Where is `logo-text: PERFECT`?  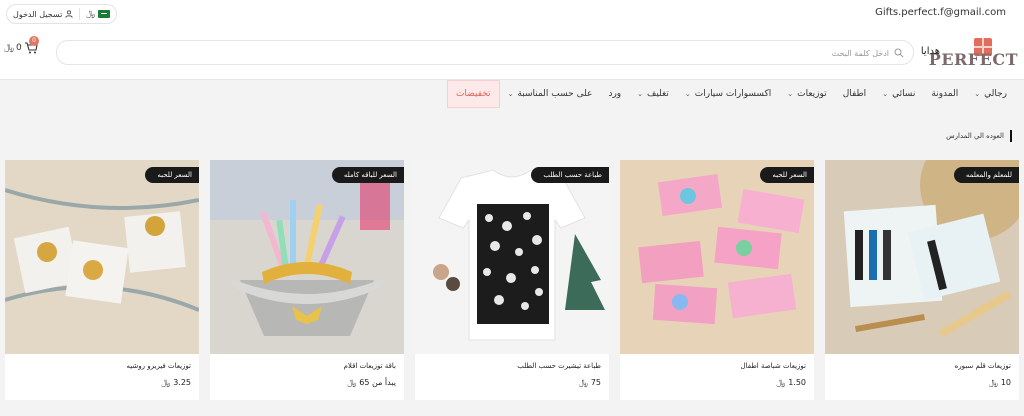 logo-text: PERFECT is located at coordinates (973, 59).